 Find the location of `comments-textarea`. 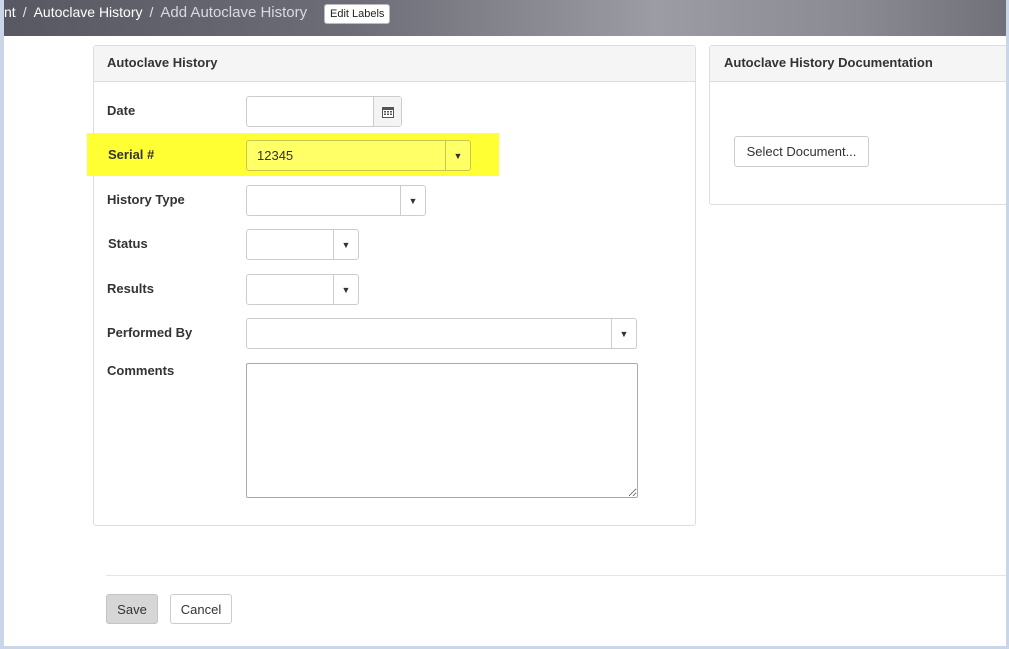

comments-textarea is located at coordinates (442, 430).